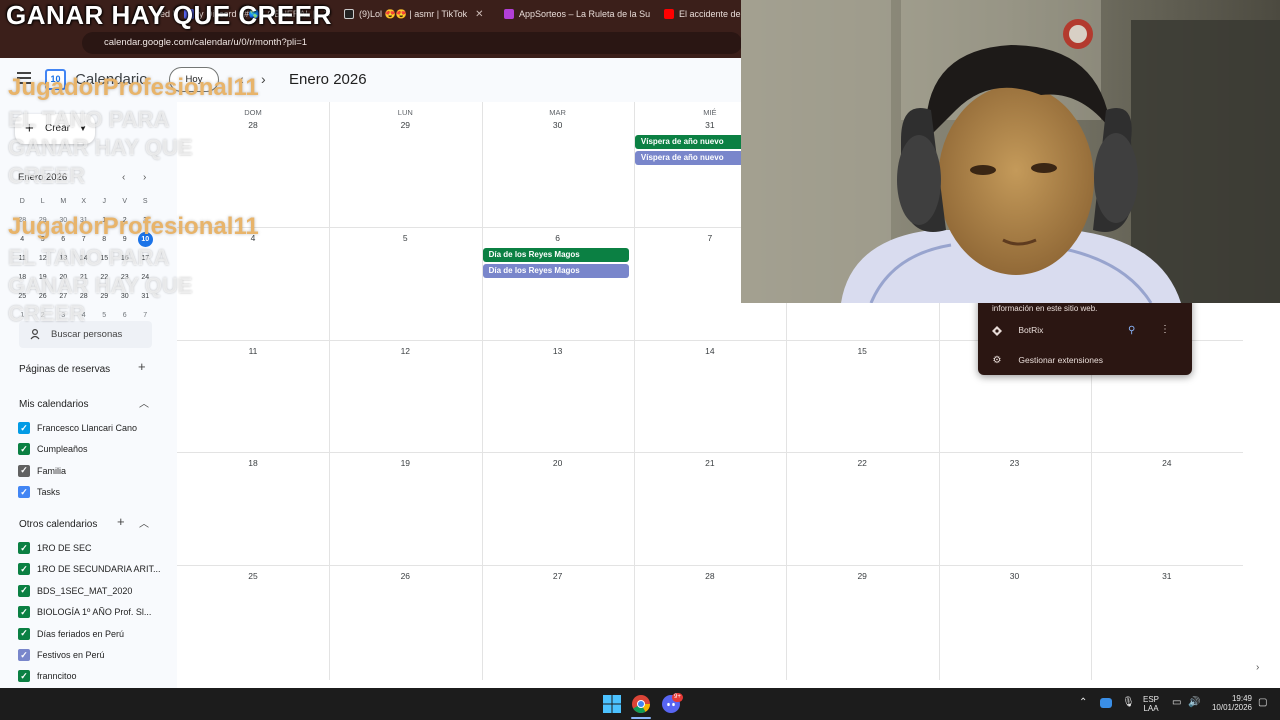 The height and width of the screenshot is (720, 1280). I want to click on calendar-list-item: ✓ Familia, so click(42, 471).